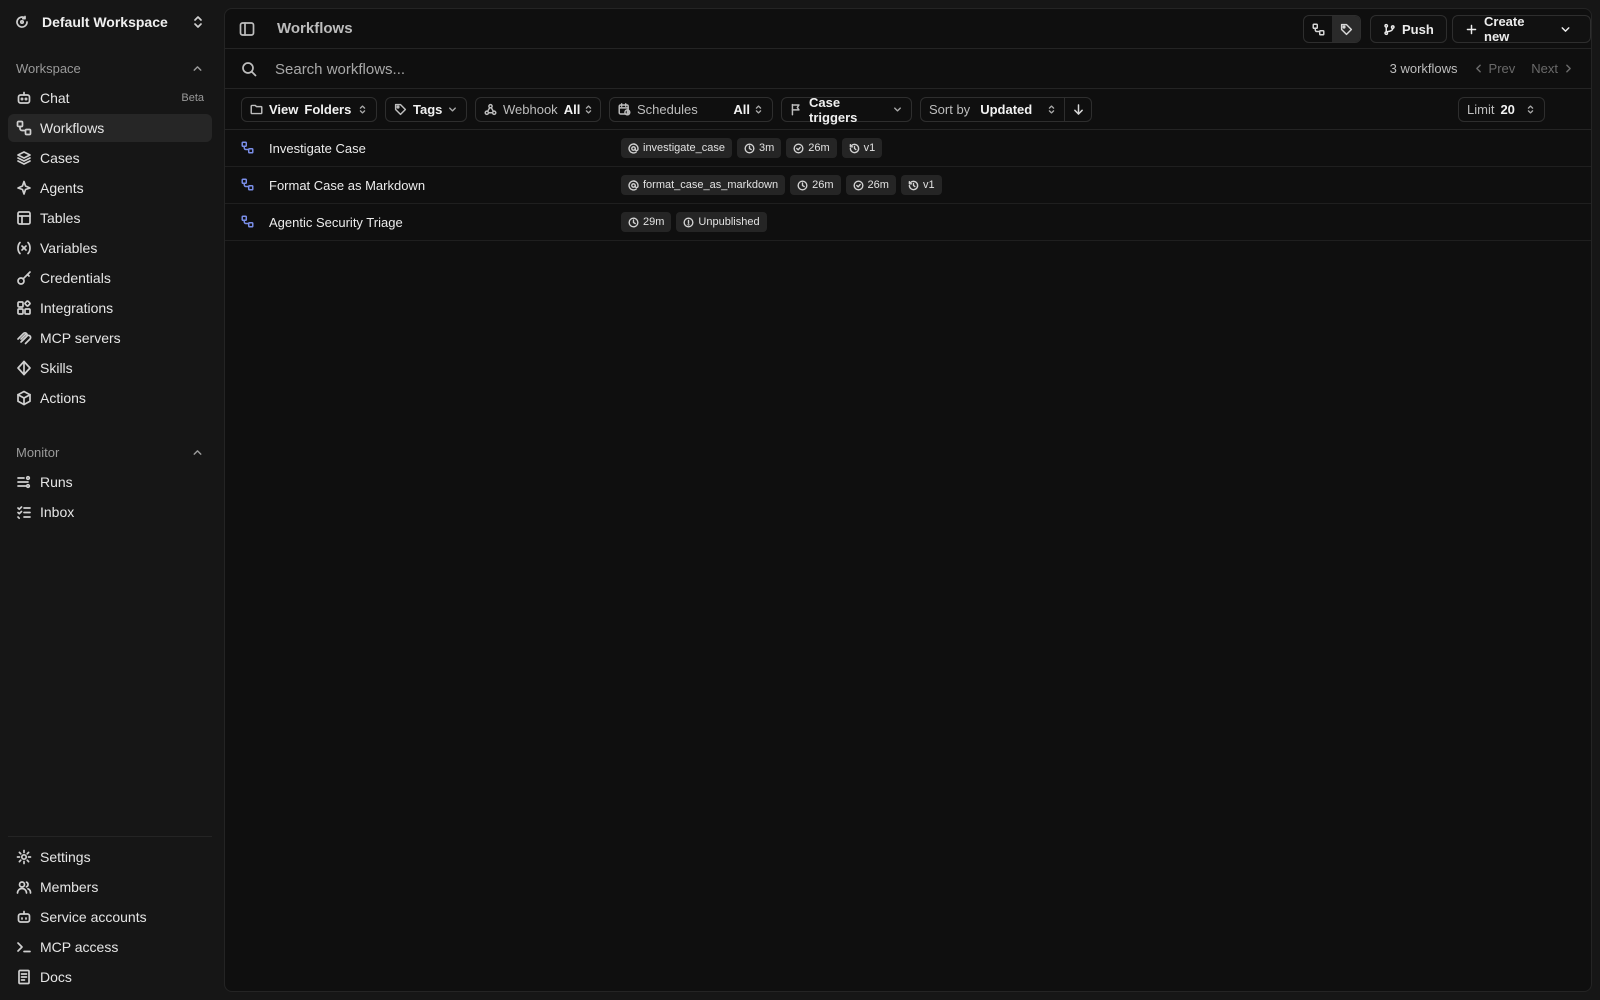 The image size is (1600, 1000). Describe the element at coordinates (22, 22) in the screenshot. I see `workspace-logo-icon` at that location.